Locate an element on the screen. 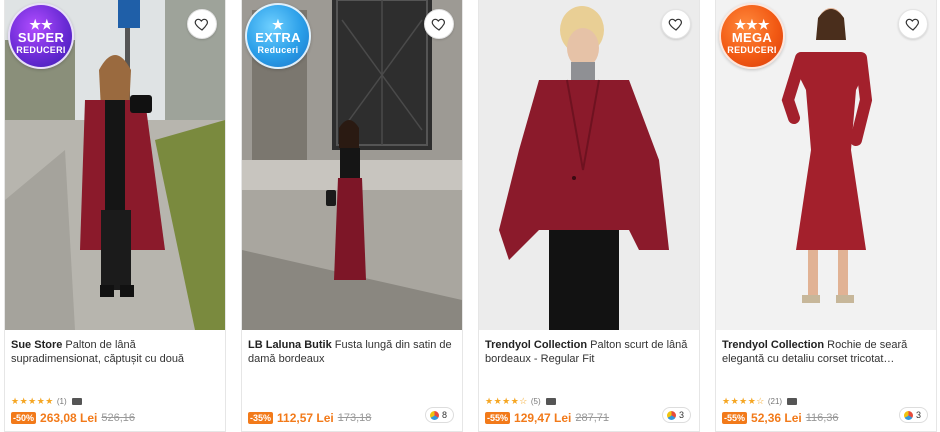 Image resolution: width=940 pixels, height=432 pixels. old-price: 526,16 is located at coordinates (118, 418).